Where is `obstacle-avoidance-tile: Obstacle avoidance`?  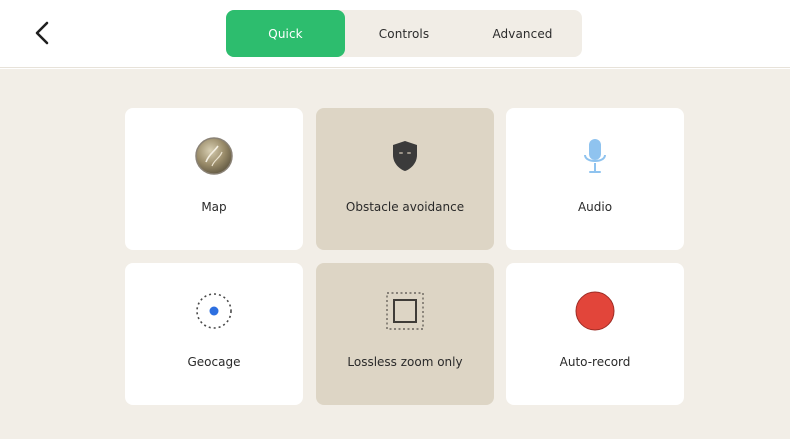
obstacle-avoidance-tile: Obstacle avoidance is located at coordinates (405, 179).